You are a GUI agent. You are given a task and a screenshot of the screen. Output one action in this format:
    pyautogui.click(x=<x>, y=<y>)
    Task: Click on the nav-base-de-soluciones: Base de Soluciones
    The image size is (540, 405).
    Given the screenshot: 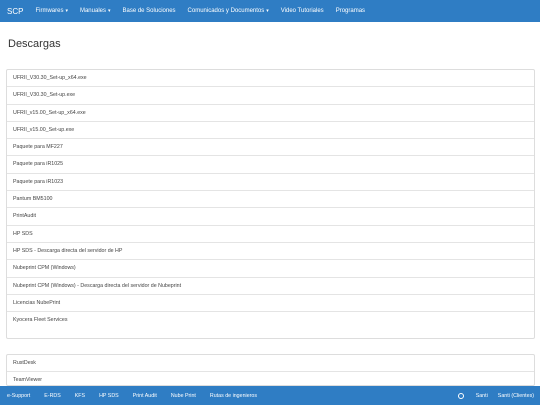 What is the action you would take?
    pyautogui.click(x=149, y=11)
    